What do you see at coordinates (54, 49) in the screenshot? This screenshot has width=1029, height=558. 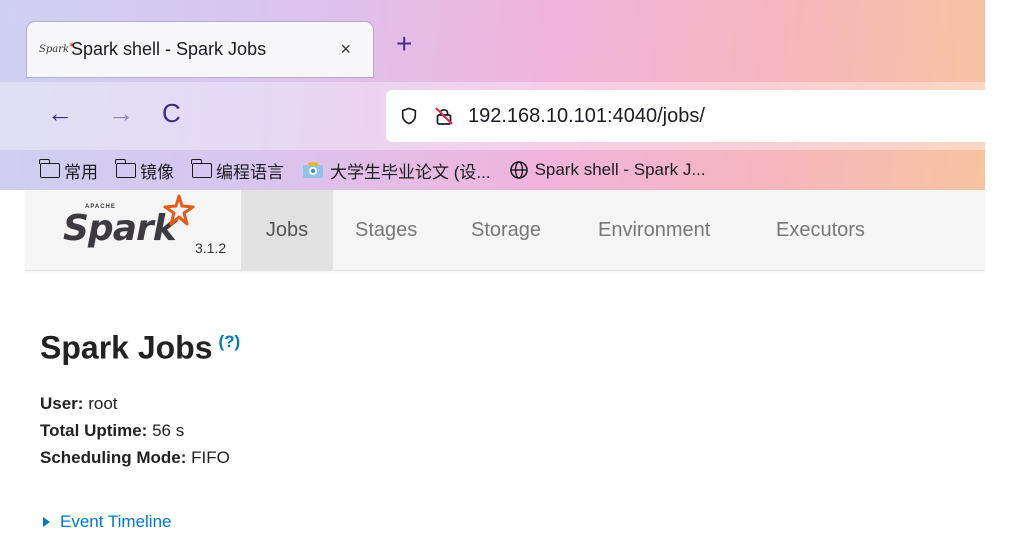 I see `favicon-text: Spark` at bounding box center [54, 49].